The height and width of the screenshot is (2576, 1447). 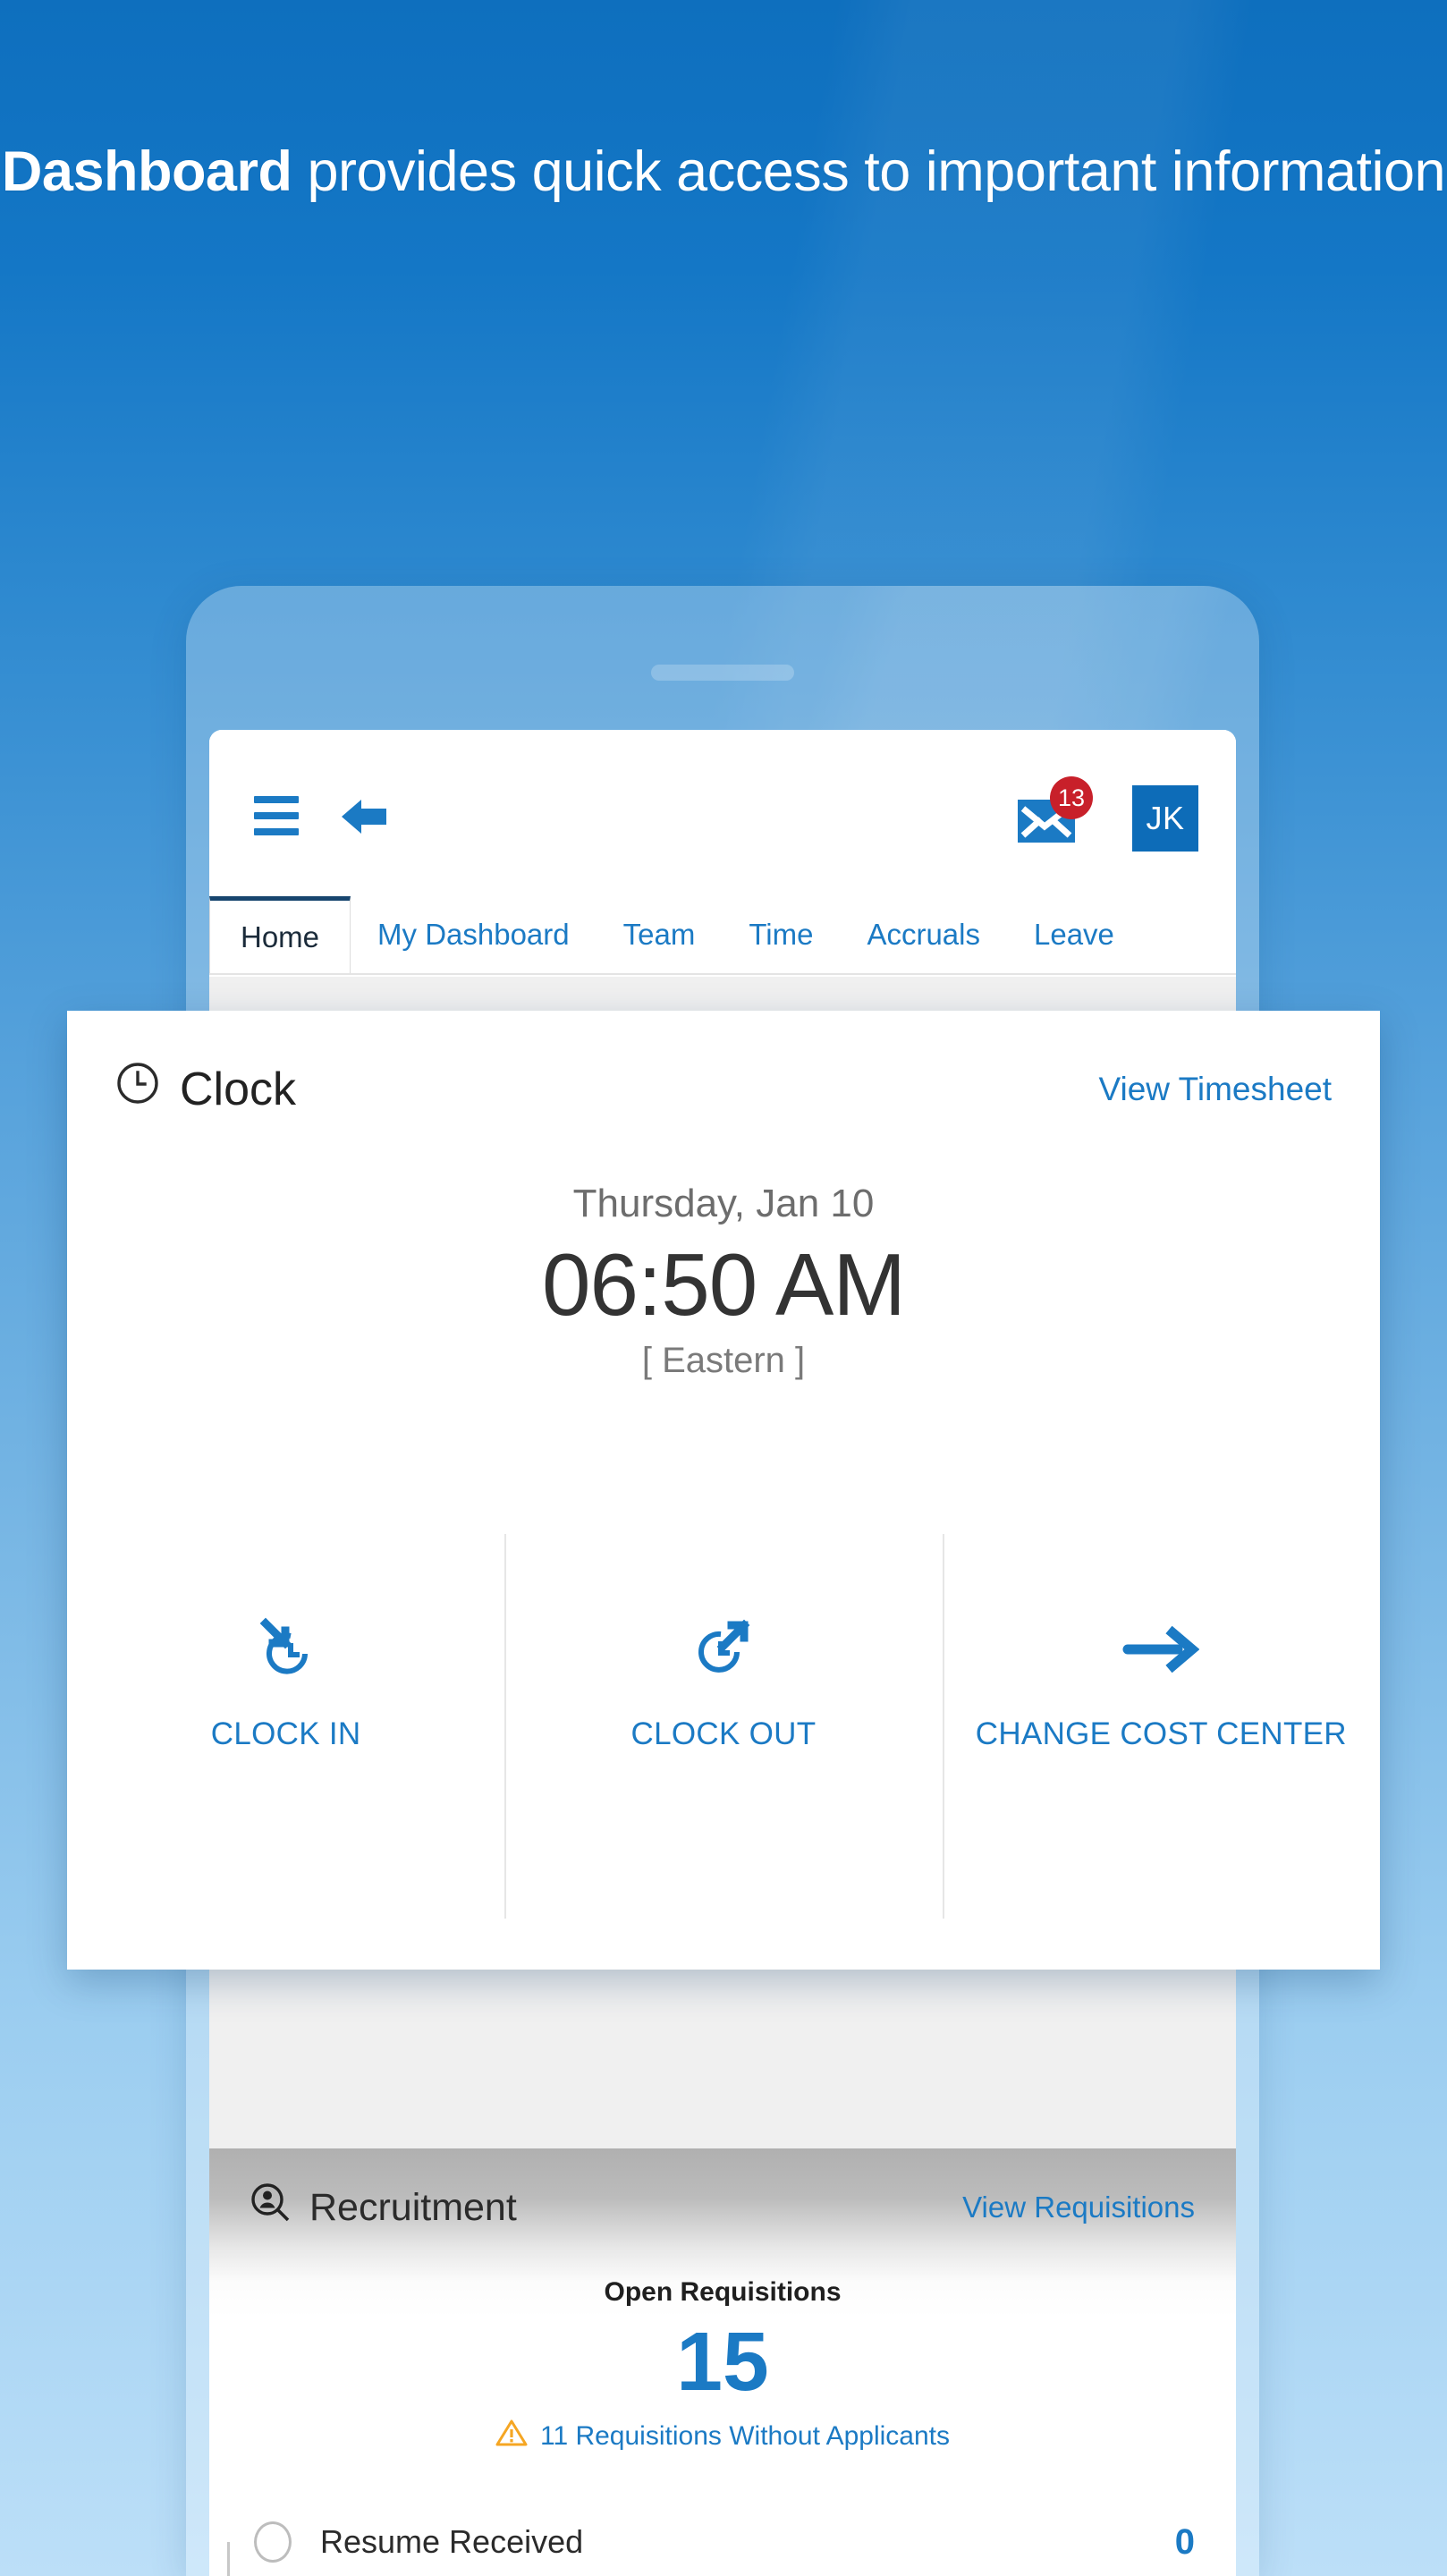 I want to click on clock-out-icon, so click(x=723, y=1649).